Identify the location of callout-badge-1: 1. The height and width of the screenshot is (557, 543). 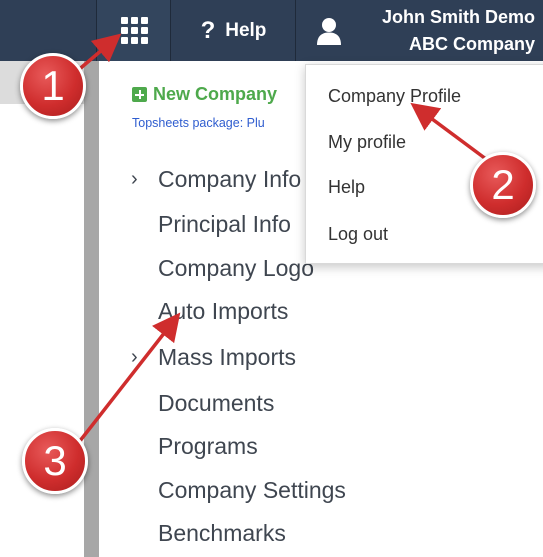
(53, 86).